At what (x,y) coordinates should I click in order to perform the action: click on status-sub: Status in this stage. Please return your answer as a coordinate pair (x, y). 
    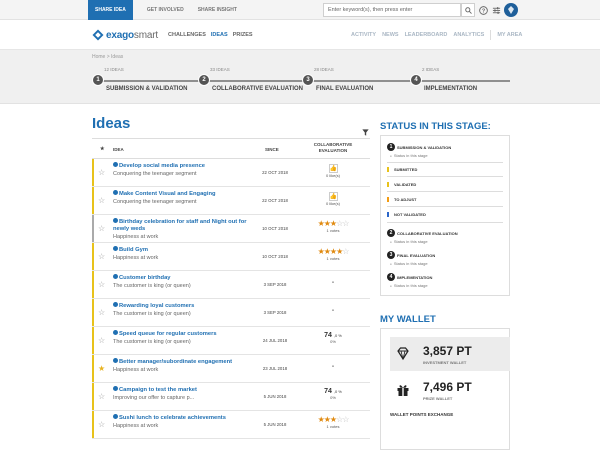
    Looking at the image, I should click on (409, 263).